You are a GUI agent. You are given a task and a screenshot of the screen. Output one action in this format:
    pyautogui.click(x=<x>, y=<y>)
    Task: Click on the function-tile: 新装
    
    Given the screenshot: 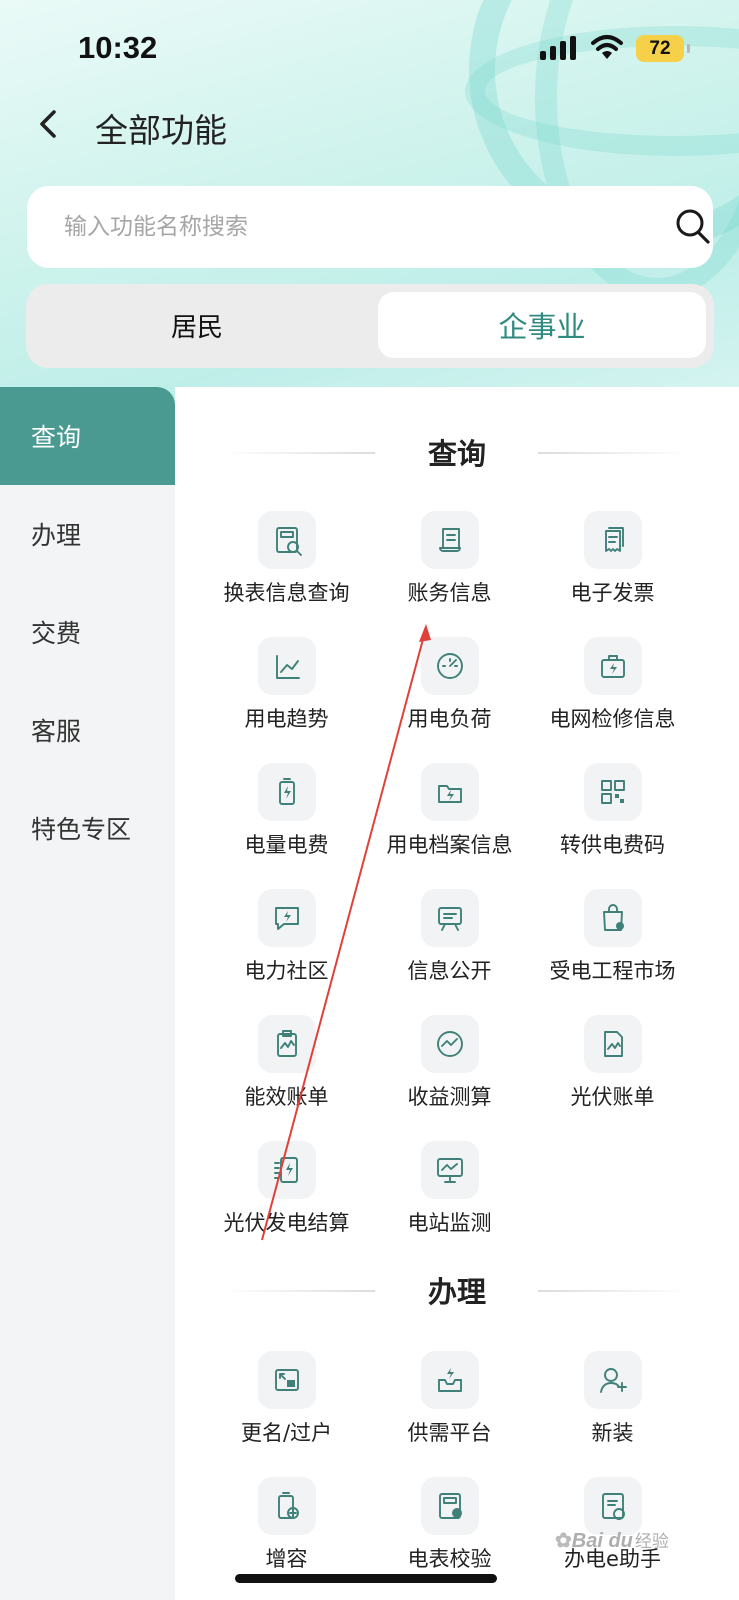 What is the action you would take?
    pyautogui.click(x=612, y=1399)
    